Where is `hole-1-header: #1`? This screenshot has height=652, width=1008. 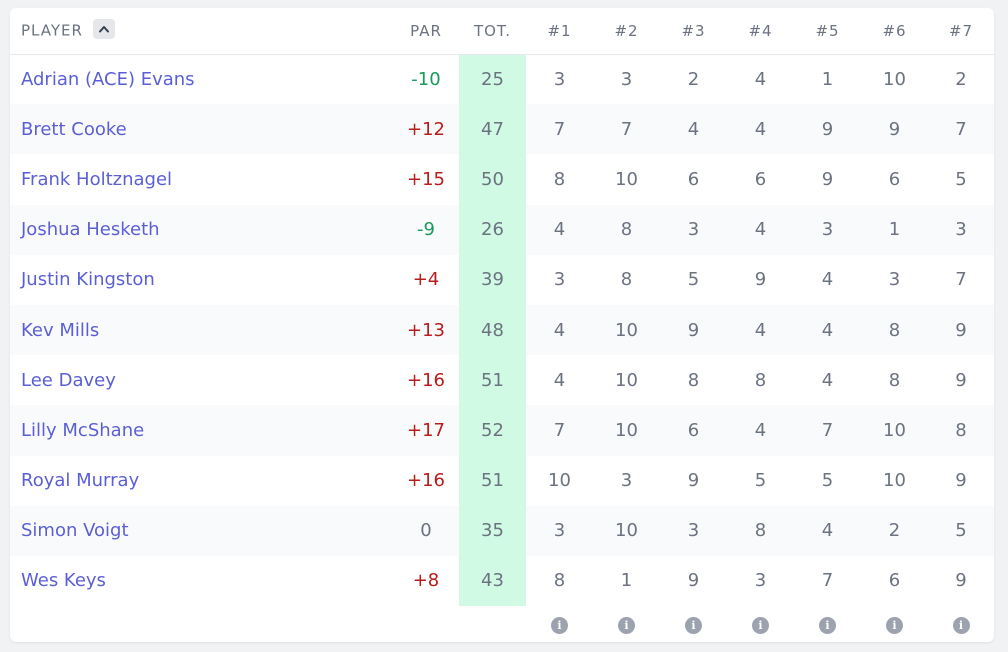
hole-1-header: #1 is located at coordinates (559, 31).